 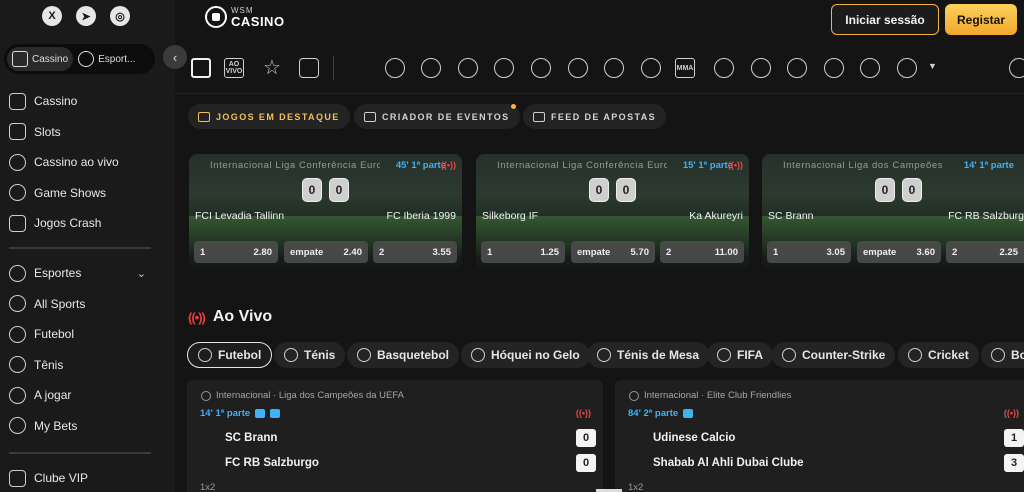 What do you see at coordinates (539, 116) in the screenshot?
I see `feed-icon` at bounding box center [539, 116].